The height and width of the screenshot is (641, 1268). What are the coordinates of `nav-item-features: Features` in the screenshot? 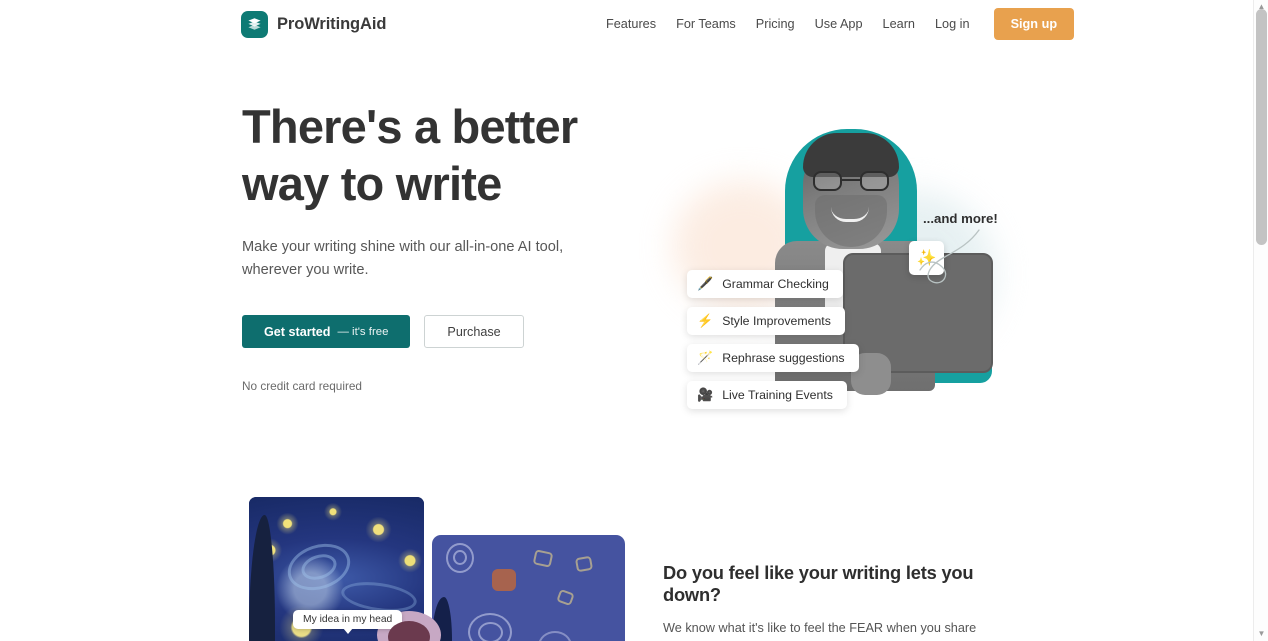 It's located at (631, 24).